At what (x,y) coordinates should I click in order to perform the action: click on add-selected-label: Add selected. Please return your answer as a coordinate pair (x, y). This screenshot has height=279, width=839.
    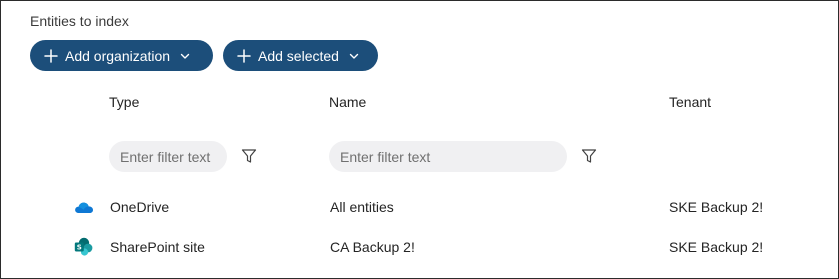
    Looking at the image, I should click on (298, 55).